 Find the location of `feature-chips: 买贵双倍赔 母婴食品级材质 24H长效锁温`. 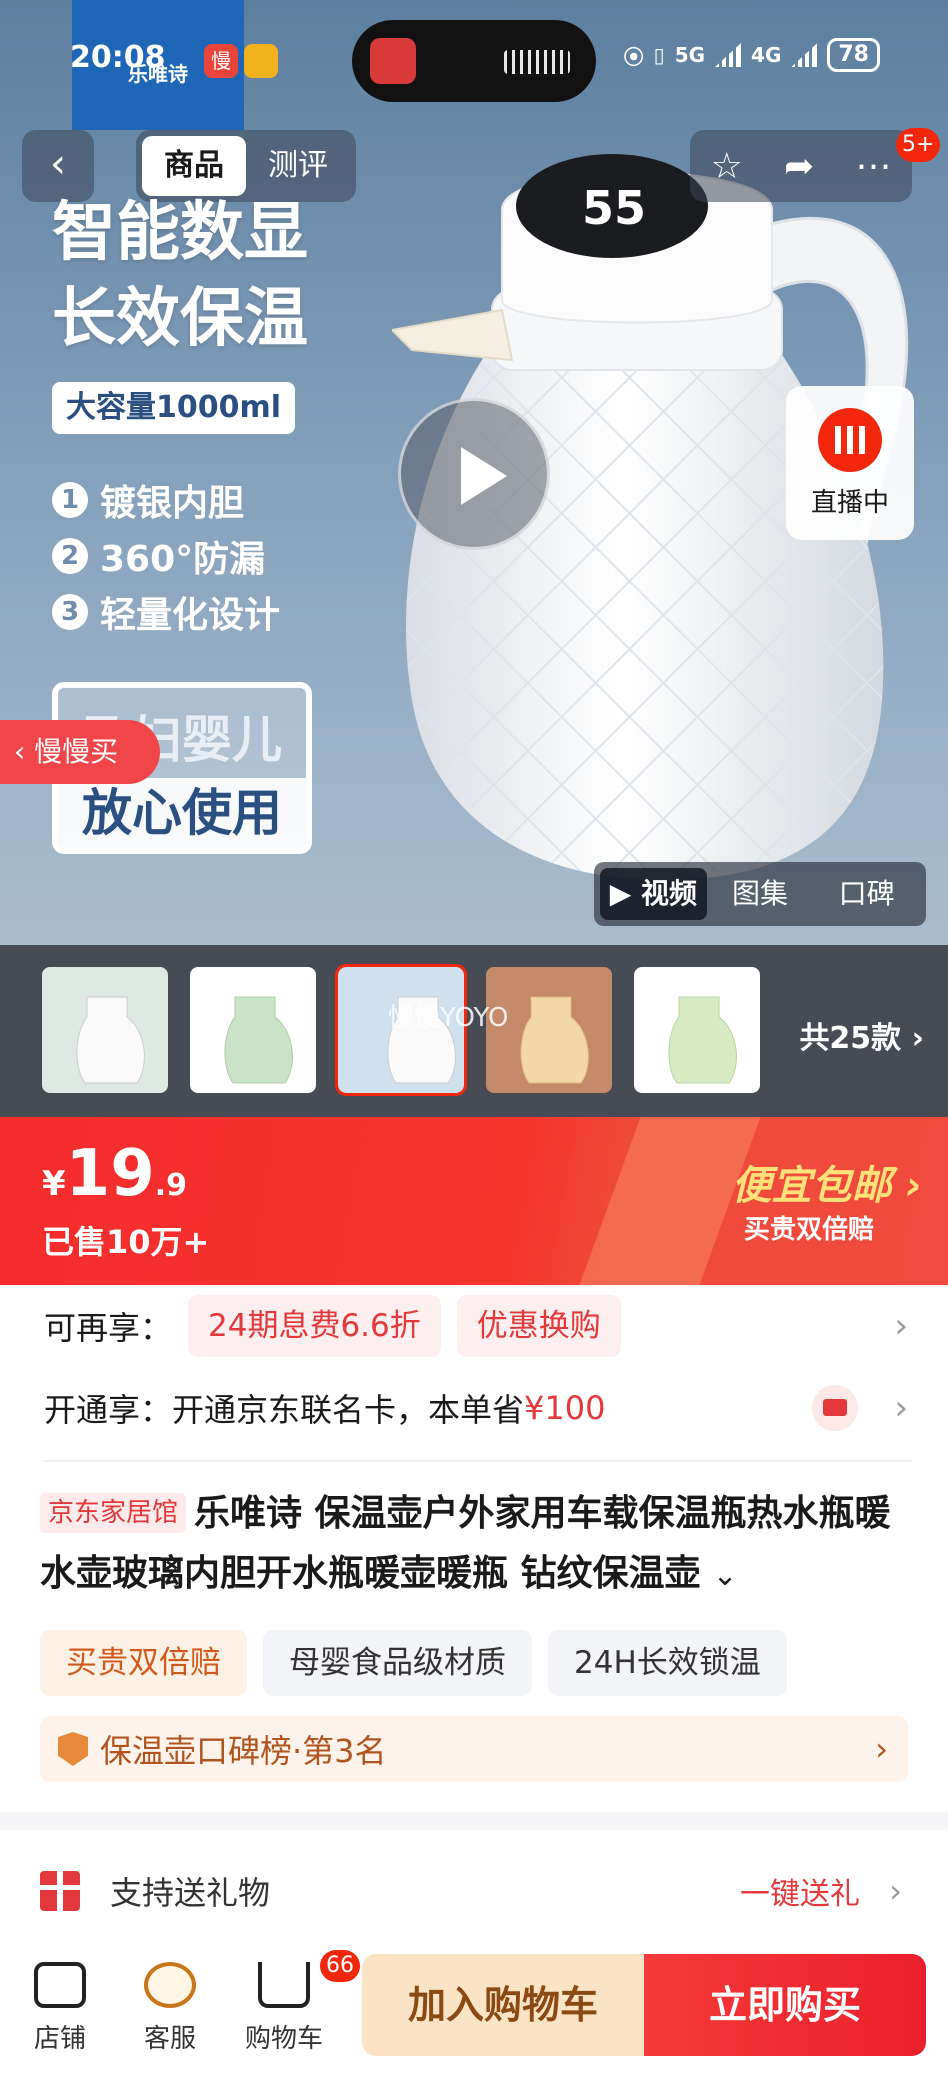

feature-chips: 买贵双倍赔 母婴食品级材质 24H长效锁温 is located at coordinates (413, 1663).